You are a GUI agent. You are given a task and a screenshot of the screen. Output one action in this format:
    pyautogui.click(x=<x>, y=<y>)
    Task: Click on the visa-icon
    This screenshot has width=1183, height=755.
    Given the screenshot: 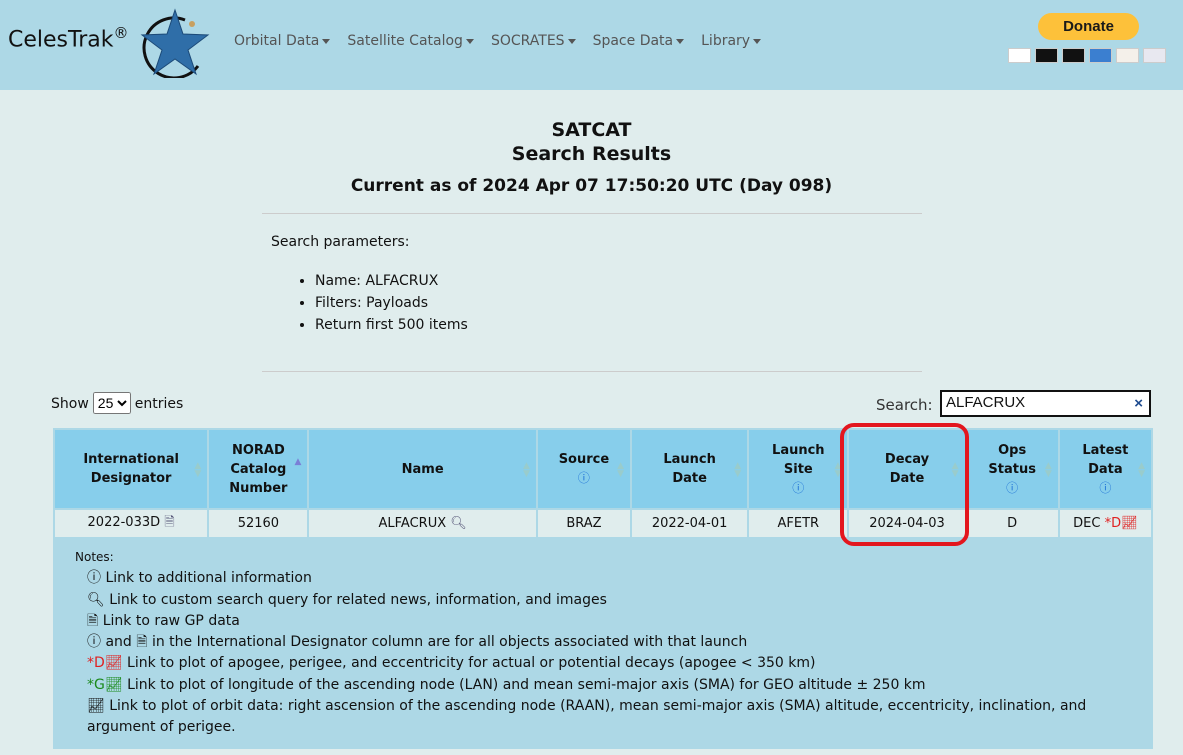 What is the action you would take?
    pyautogui.click(x=1019, y=55)
    